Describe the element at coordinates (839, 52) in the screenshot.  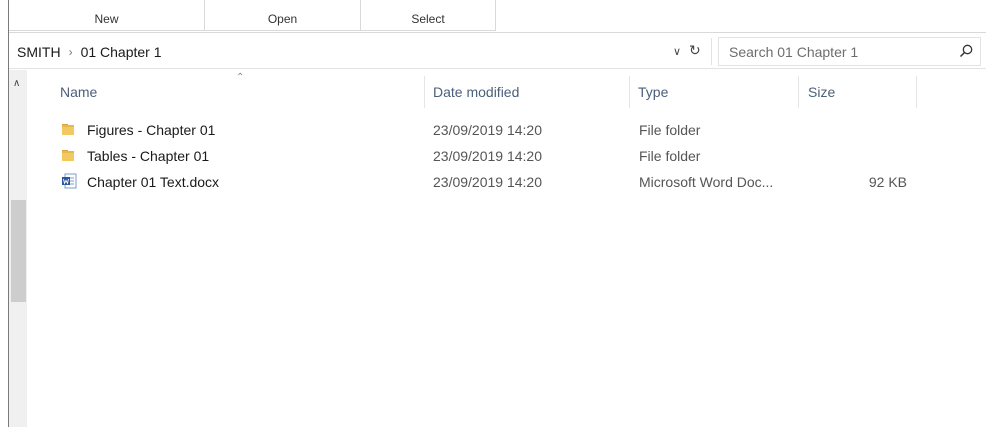
I see `search-input` at that location.